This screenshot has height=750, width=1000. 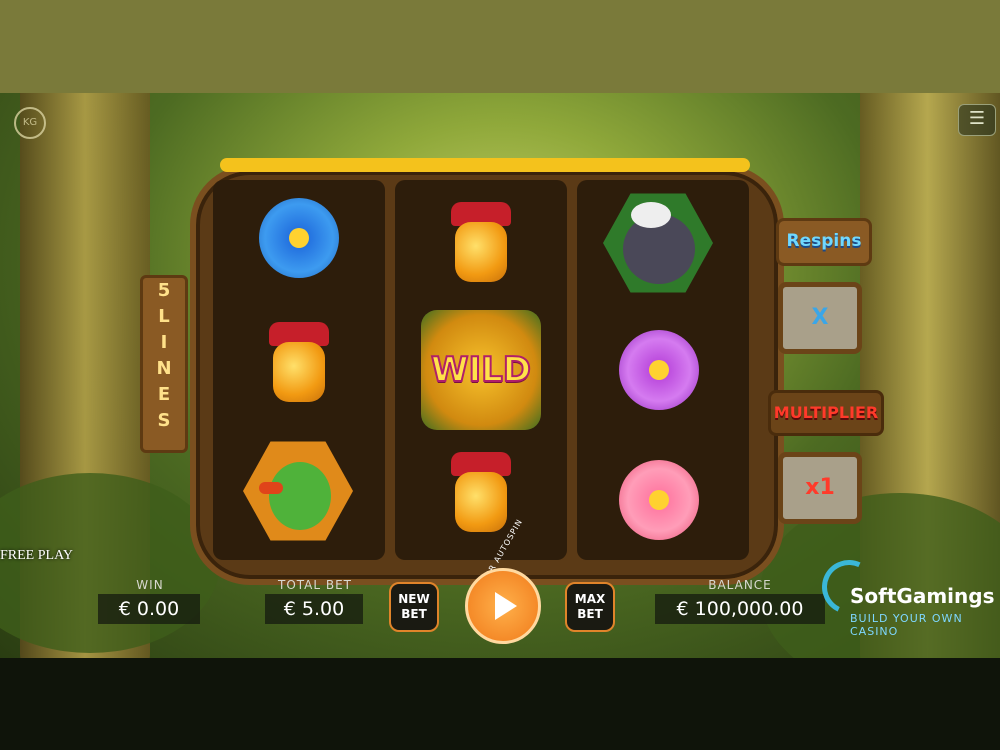 I want to click on pink-flower-icon, so click(x=659, y=500).